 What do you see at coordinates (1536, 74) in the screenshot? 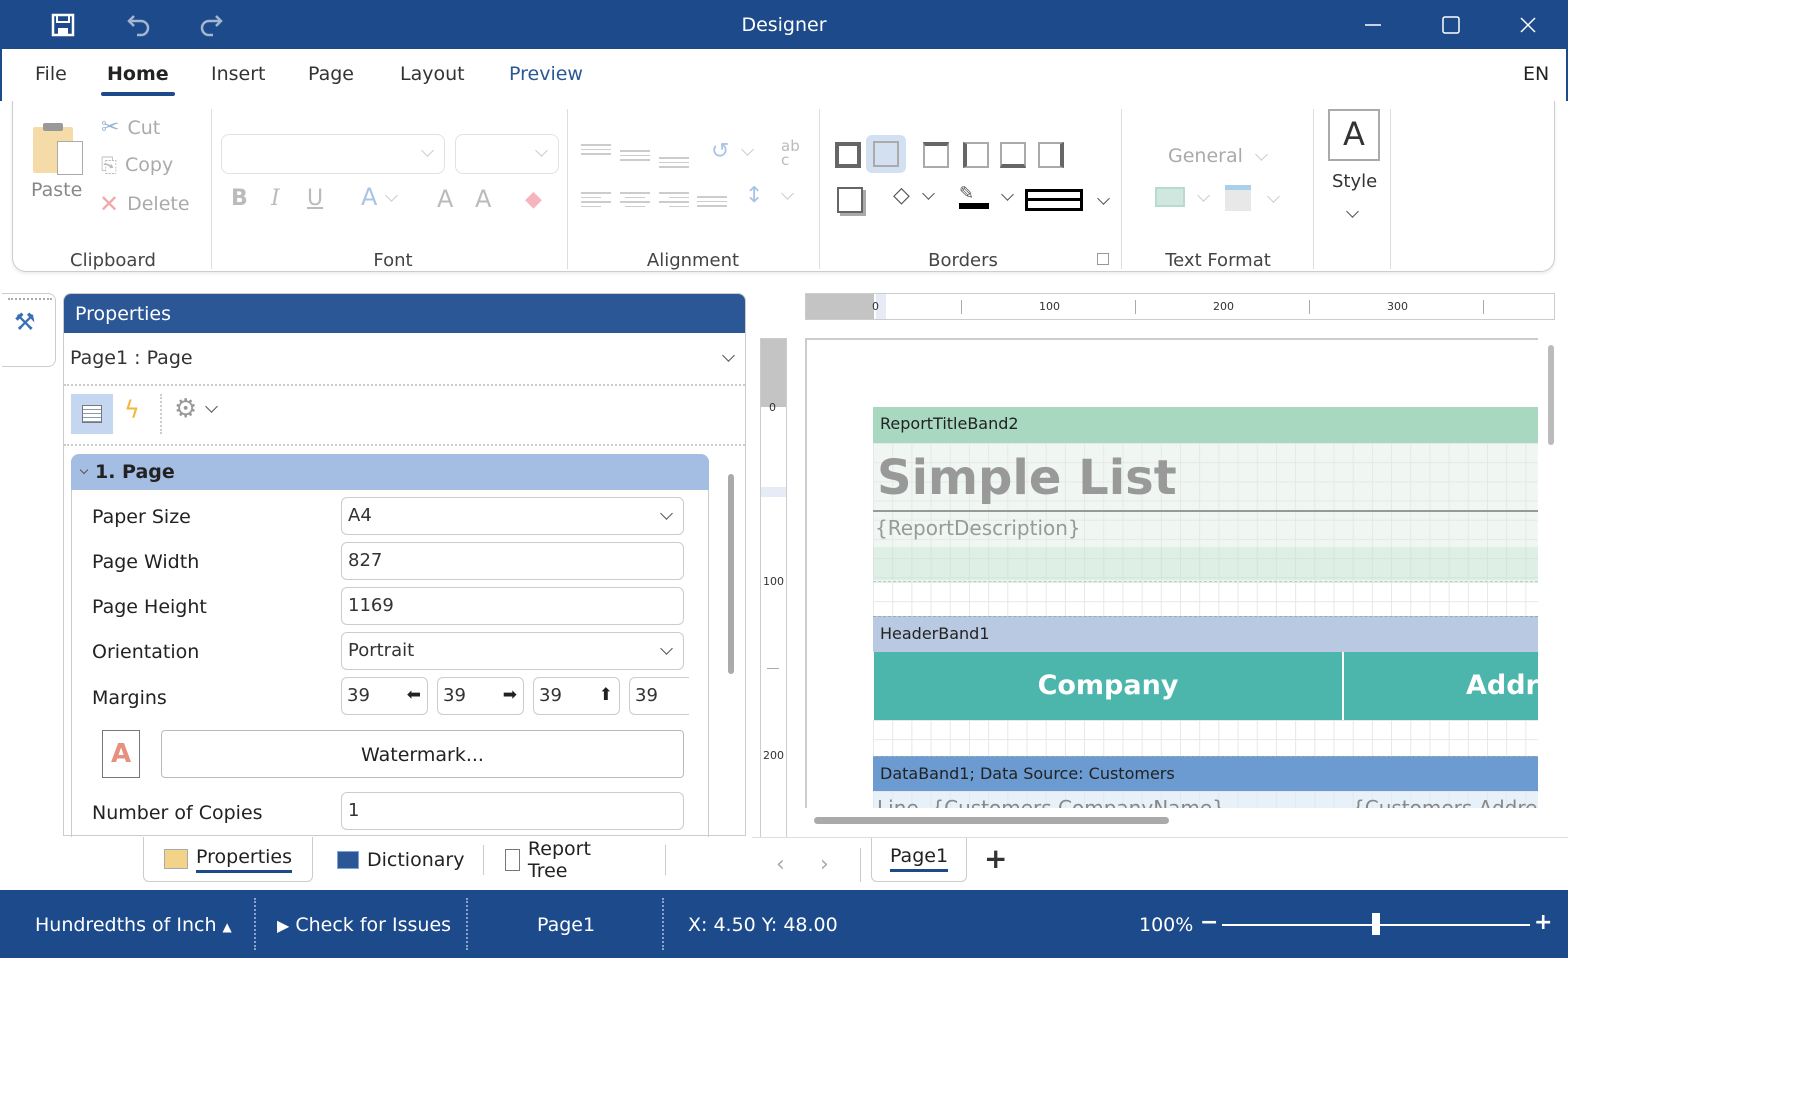
I see `language-indicator: EN` at bounding box center [1536, 74].